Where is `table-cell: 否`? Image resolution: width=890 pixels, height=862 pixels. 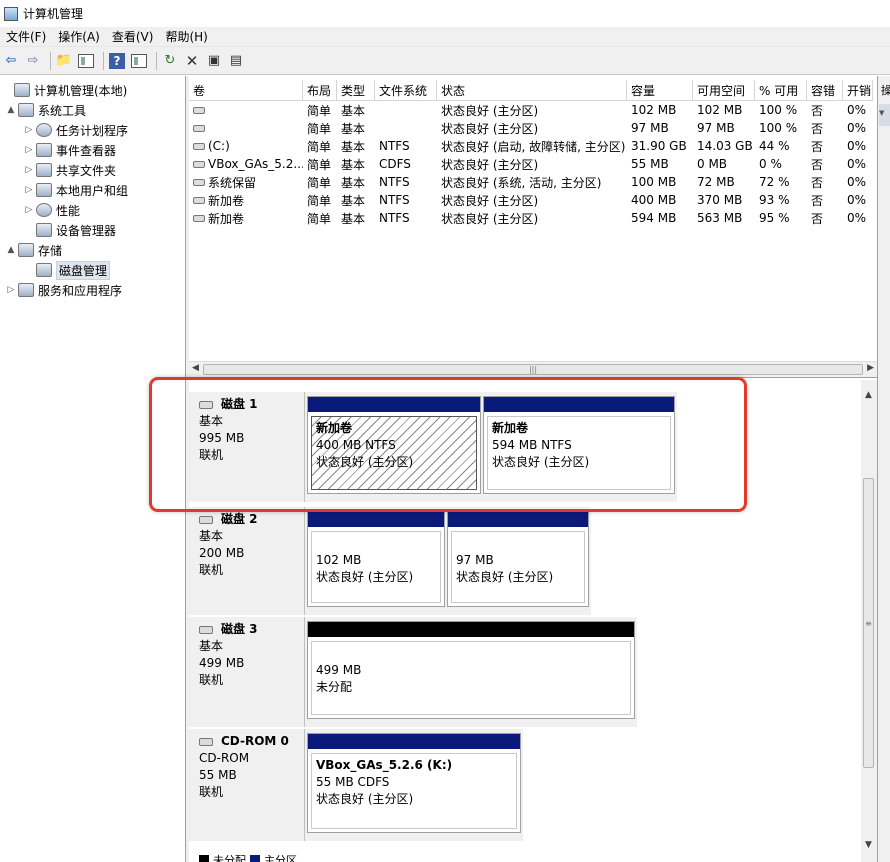
table-cell: 否 is located at coordinates (817, 146).